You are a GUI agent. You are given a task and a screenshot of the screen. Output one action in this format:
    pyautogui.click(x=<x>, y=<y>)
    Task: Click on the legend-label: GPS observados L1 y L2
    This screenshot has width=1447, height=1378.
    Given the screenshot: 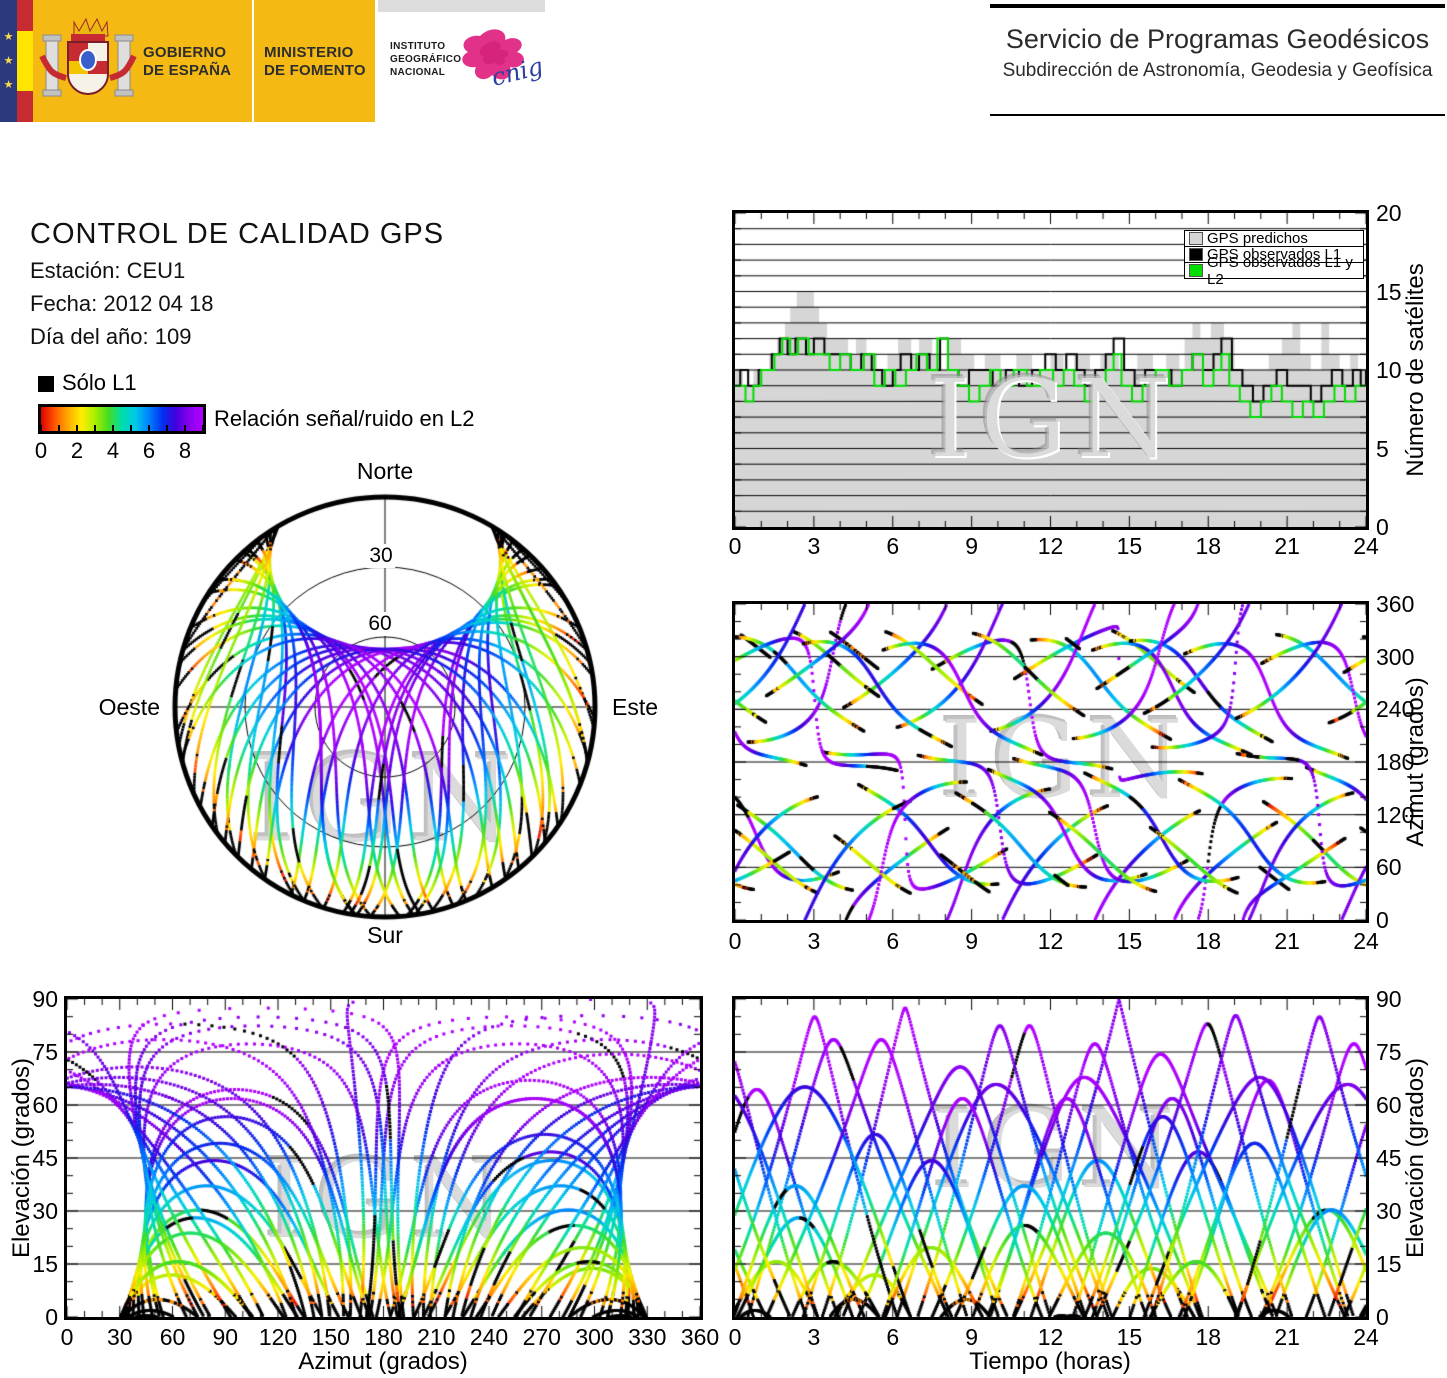 What is the action you would take?
    pyautogui.click(x=1280, y=270)
    